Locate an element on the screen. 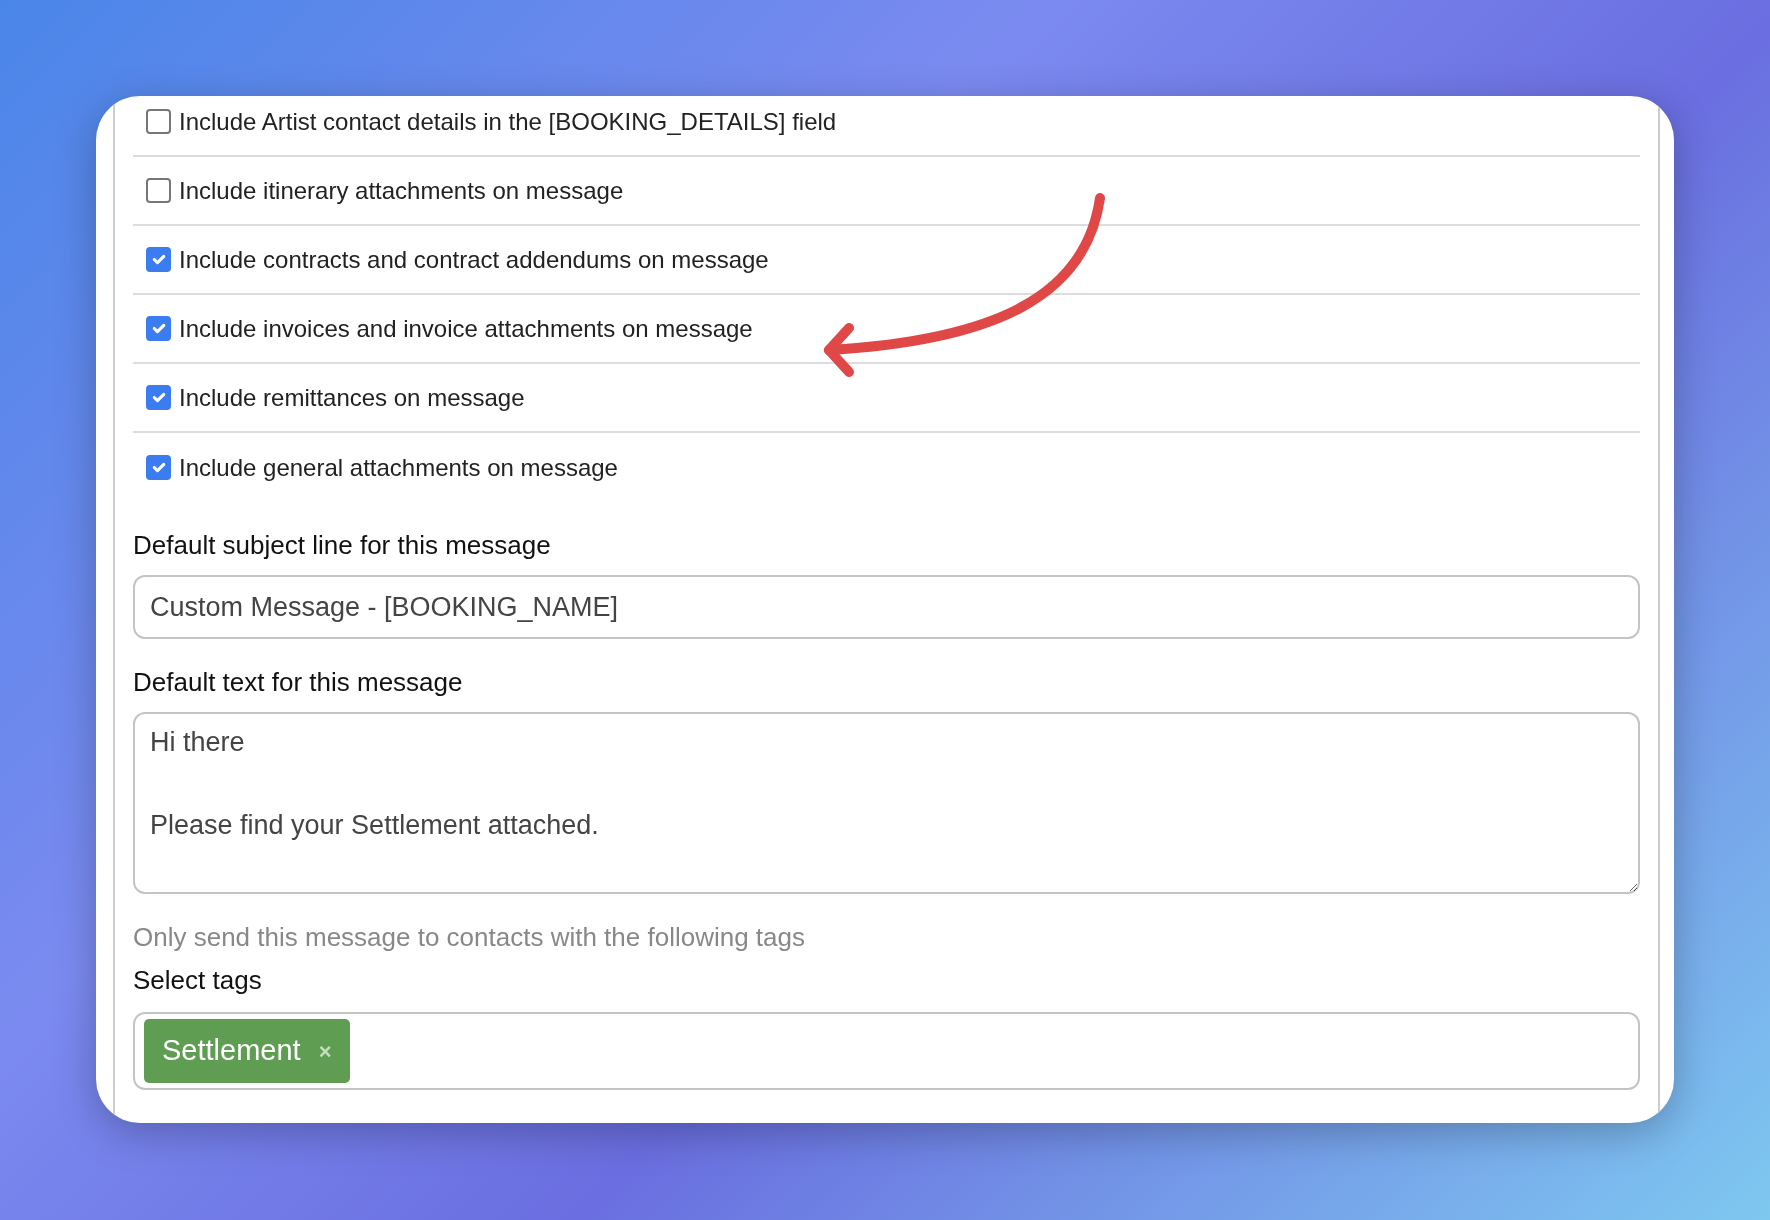 The image size is (1770, 1220). checkbox-label: Include contracts and contract addendums on message is located at coordinates (474, 259).